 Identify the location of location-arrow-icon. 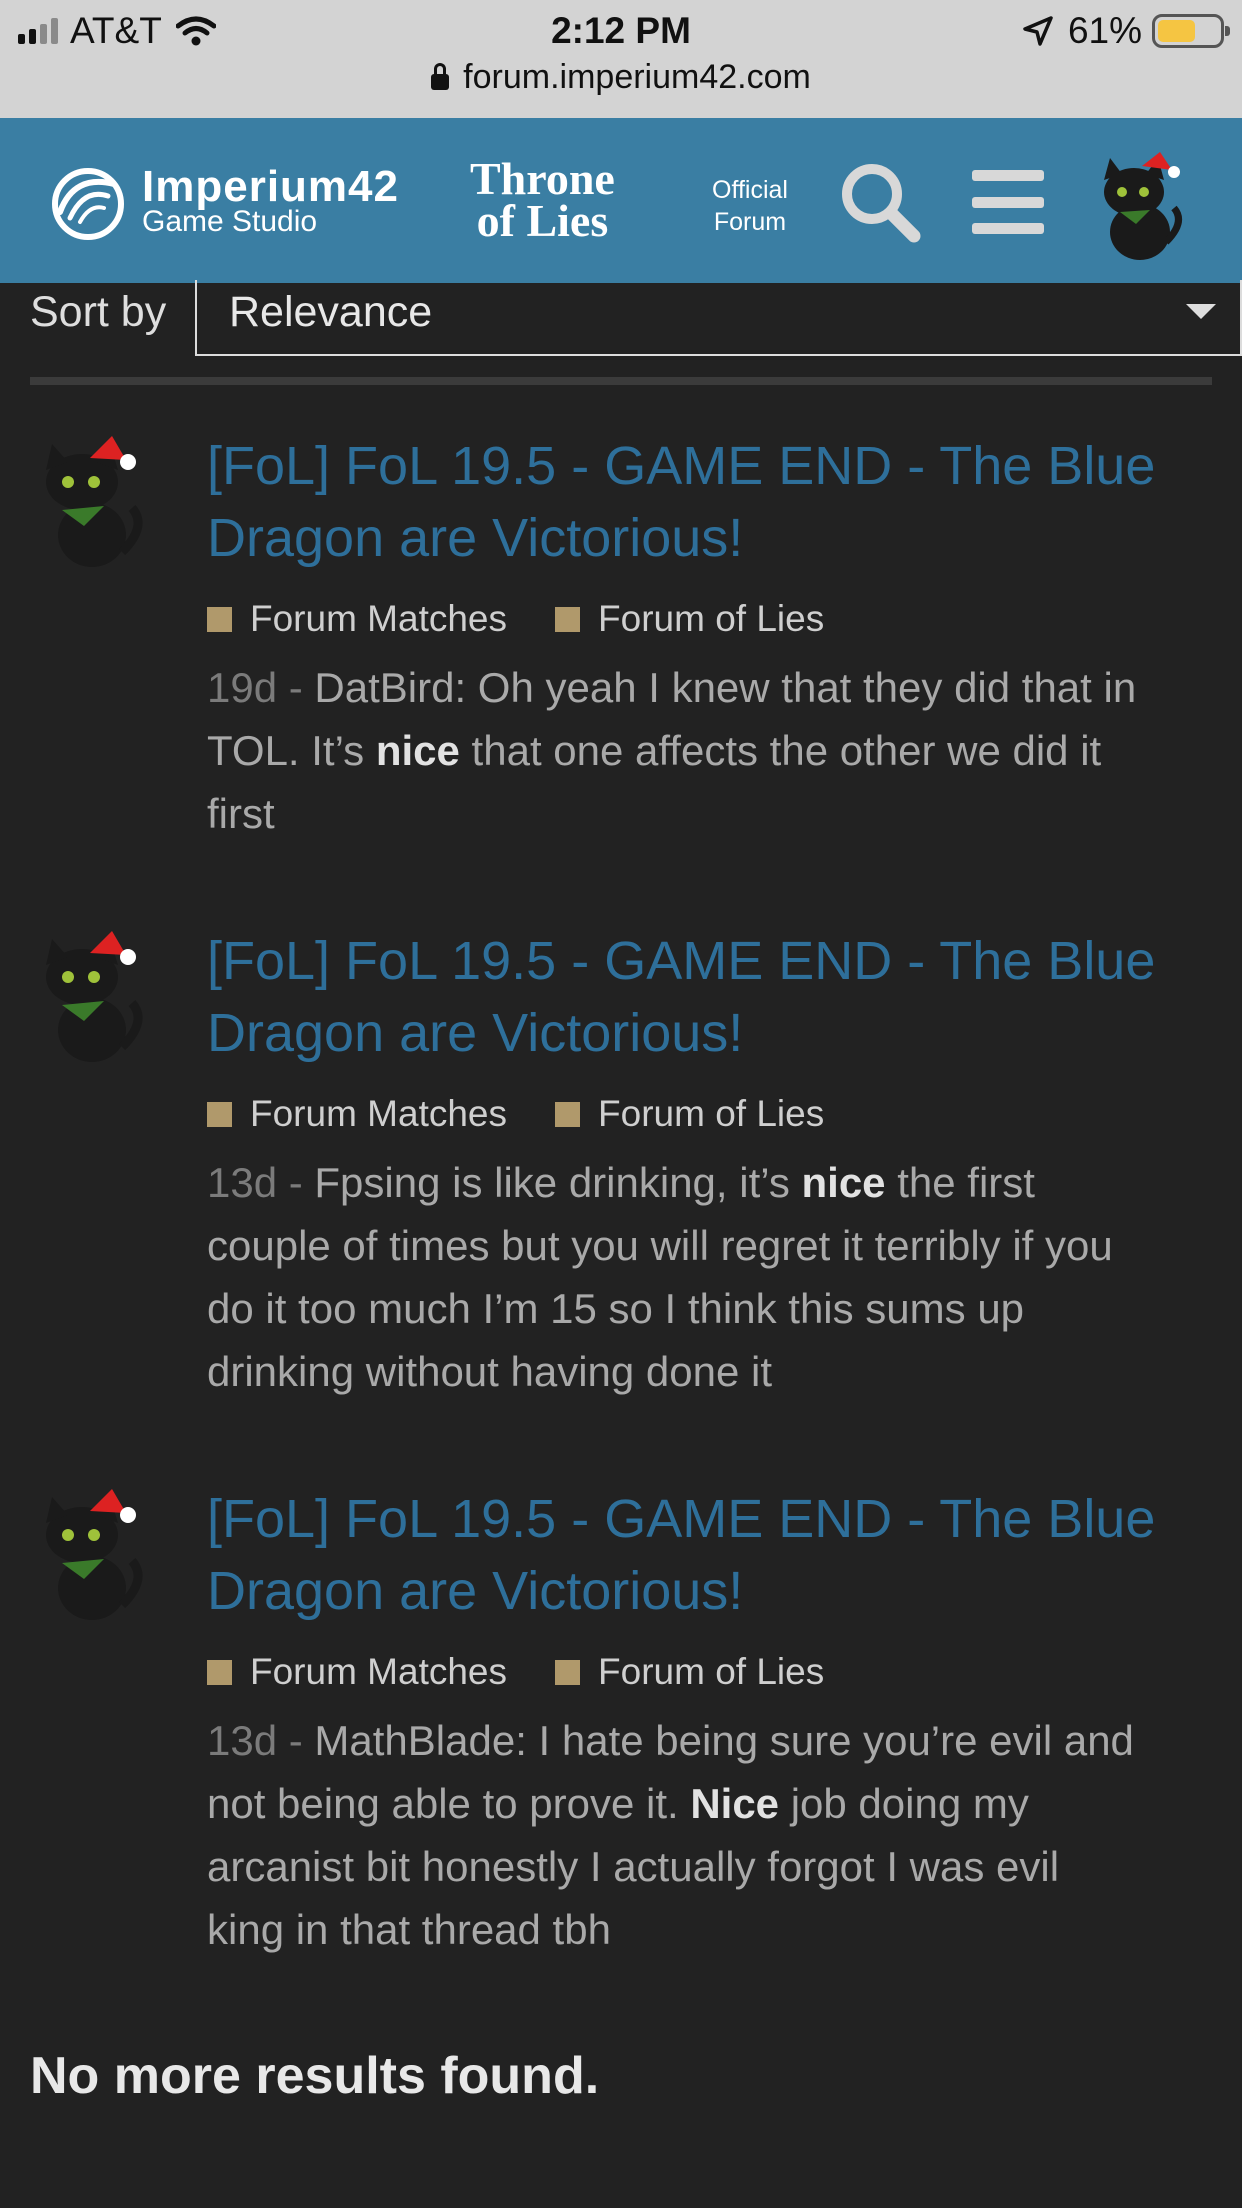
(1038, 31).